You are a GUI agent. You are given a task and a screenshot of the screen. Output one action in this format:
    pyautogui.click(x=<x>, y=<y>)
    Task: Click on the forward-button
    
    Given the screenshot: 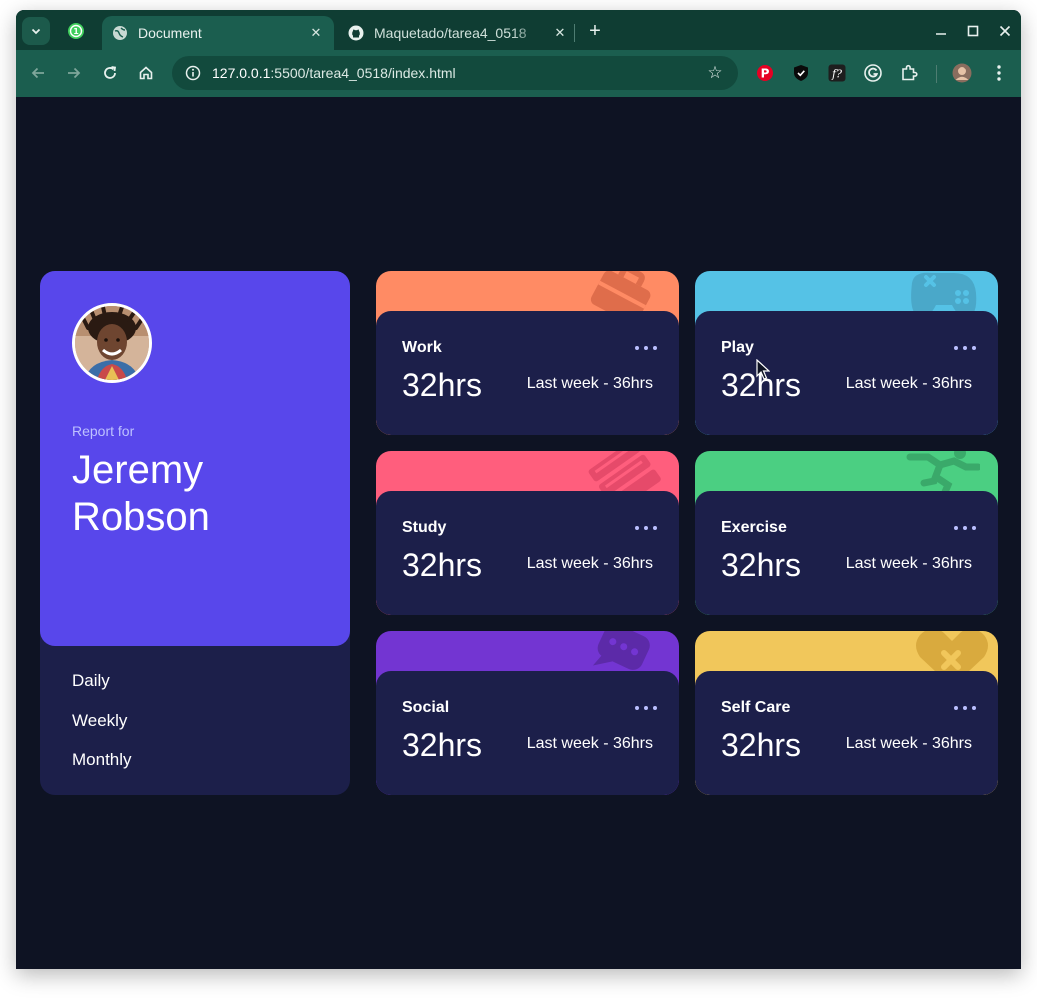 What is the action you would take?
    pyautogui.click(x=74, y=73)
    